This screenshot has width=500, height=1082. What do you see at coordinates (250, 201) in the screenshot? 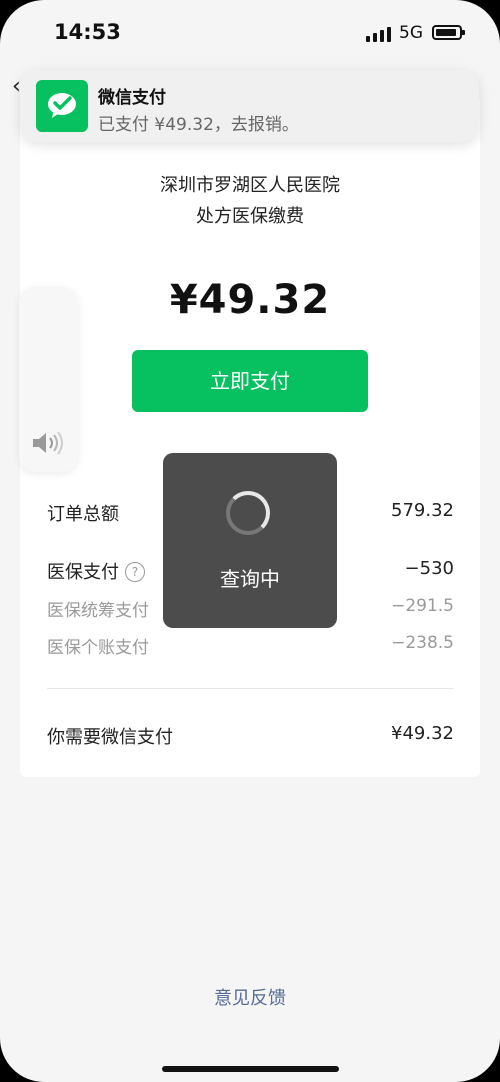
I see `payee-info: 深圳市罗湖区人民医院 处方医保缴费` at bounding box center [250, 201].